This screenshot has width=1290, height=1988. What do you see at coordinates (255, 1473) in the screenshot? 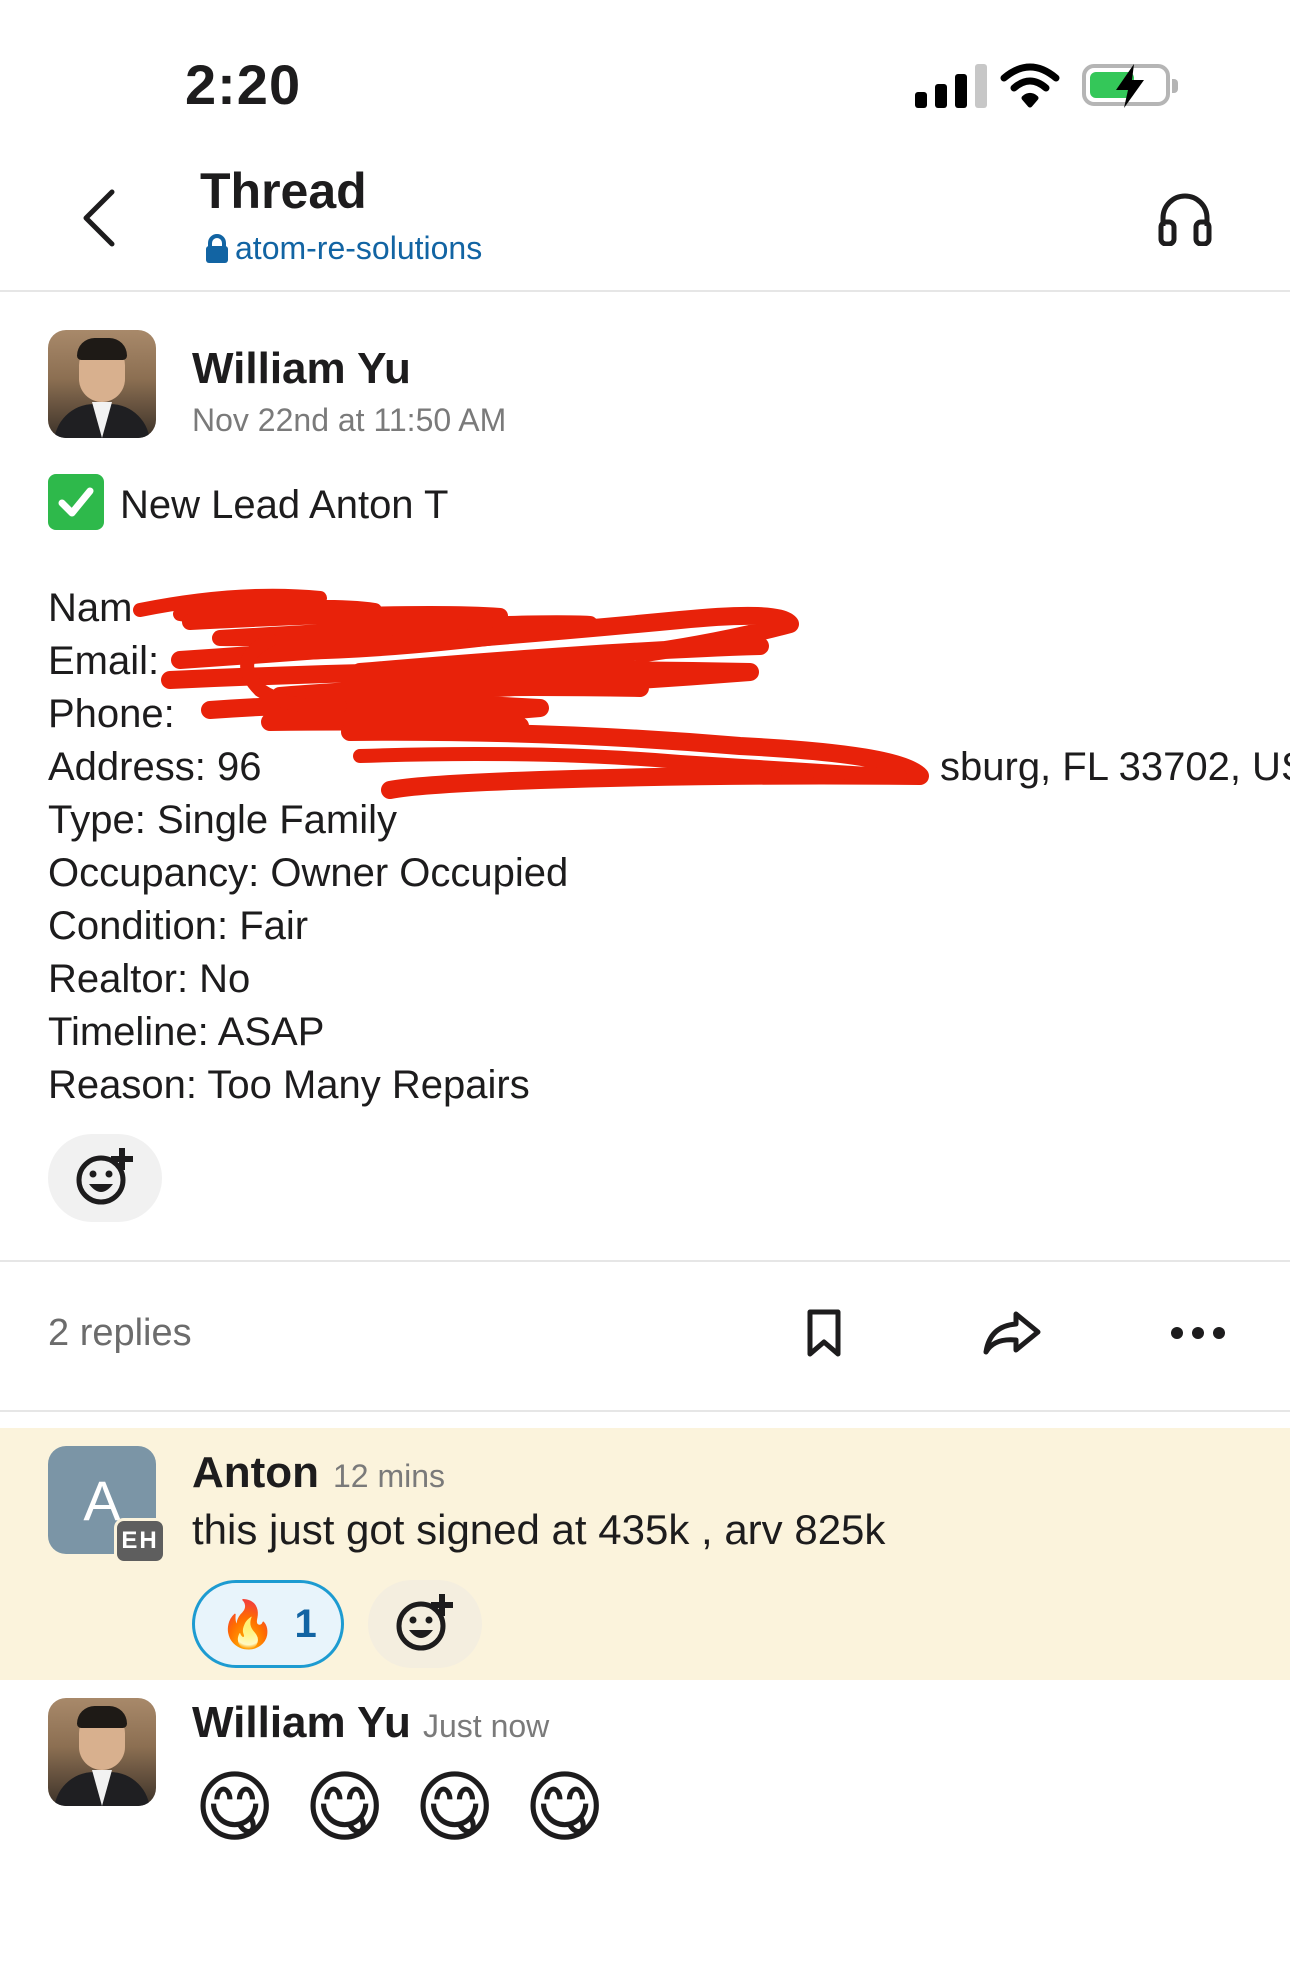
I see `reply-author: Anton` at bounding box center [255, 1473].